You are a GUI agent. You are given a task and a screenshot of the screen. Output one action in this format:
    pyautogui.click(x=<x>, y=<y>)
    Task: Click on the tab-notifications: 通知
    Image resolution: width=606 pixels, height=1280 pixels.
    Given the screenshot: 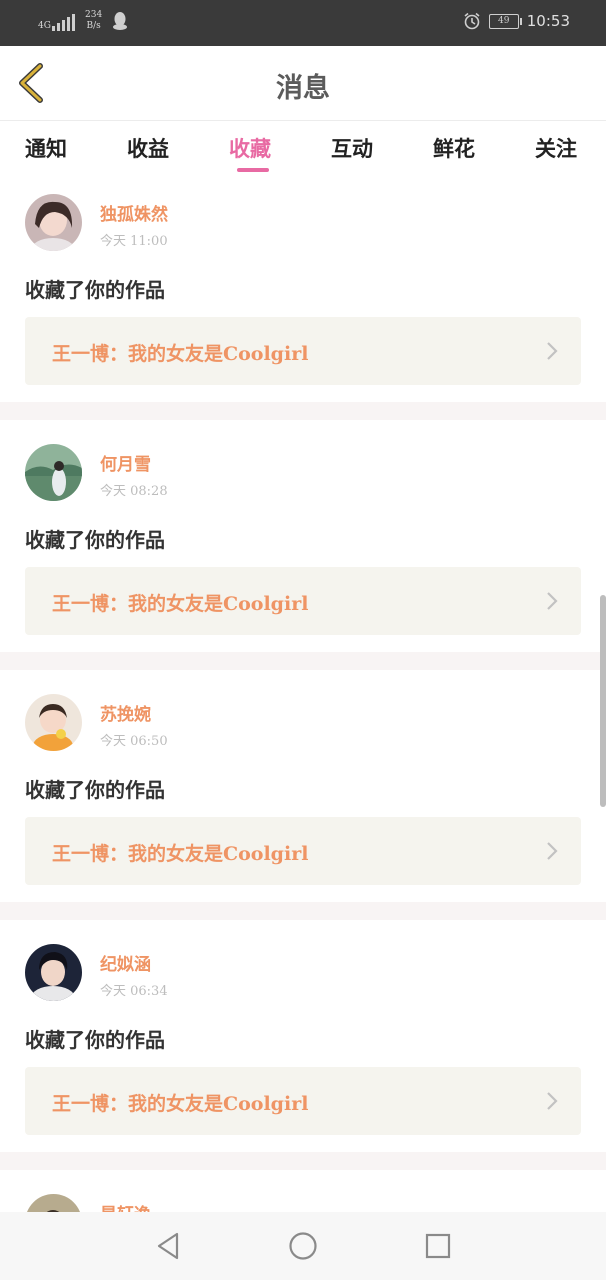 What is the action you would take?
    pyautogui.click(x=46, y=148)
    